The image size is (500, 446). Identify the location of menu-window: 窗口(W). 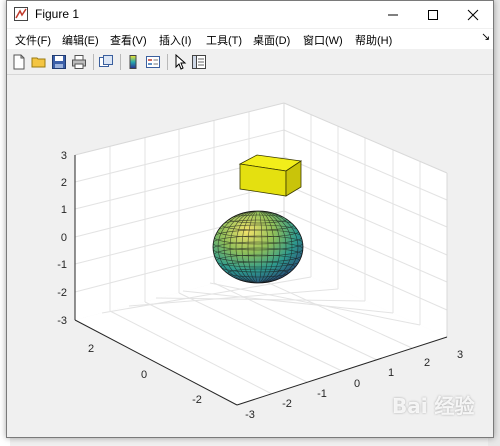
(323, 40).